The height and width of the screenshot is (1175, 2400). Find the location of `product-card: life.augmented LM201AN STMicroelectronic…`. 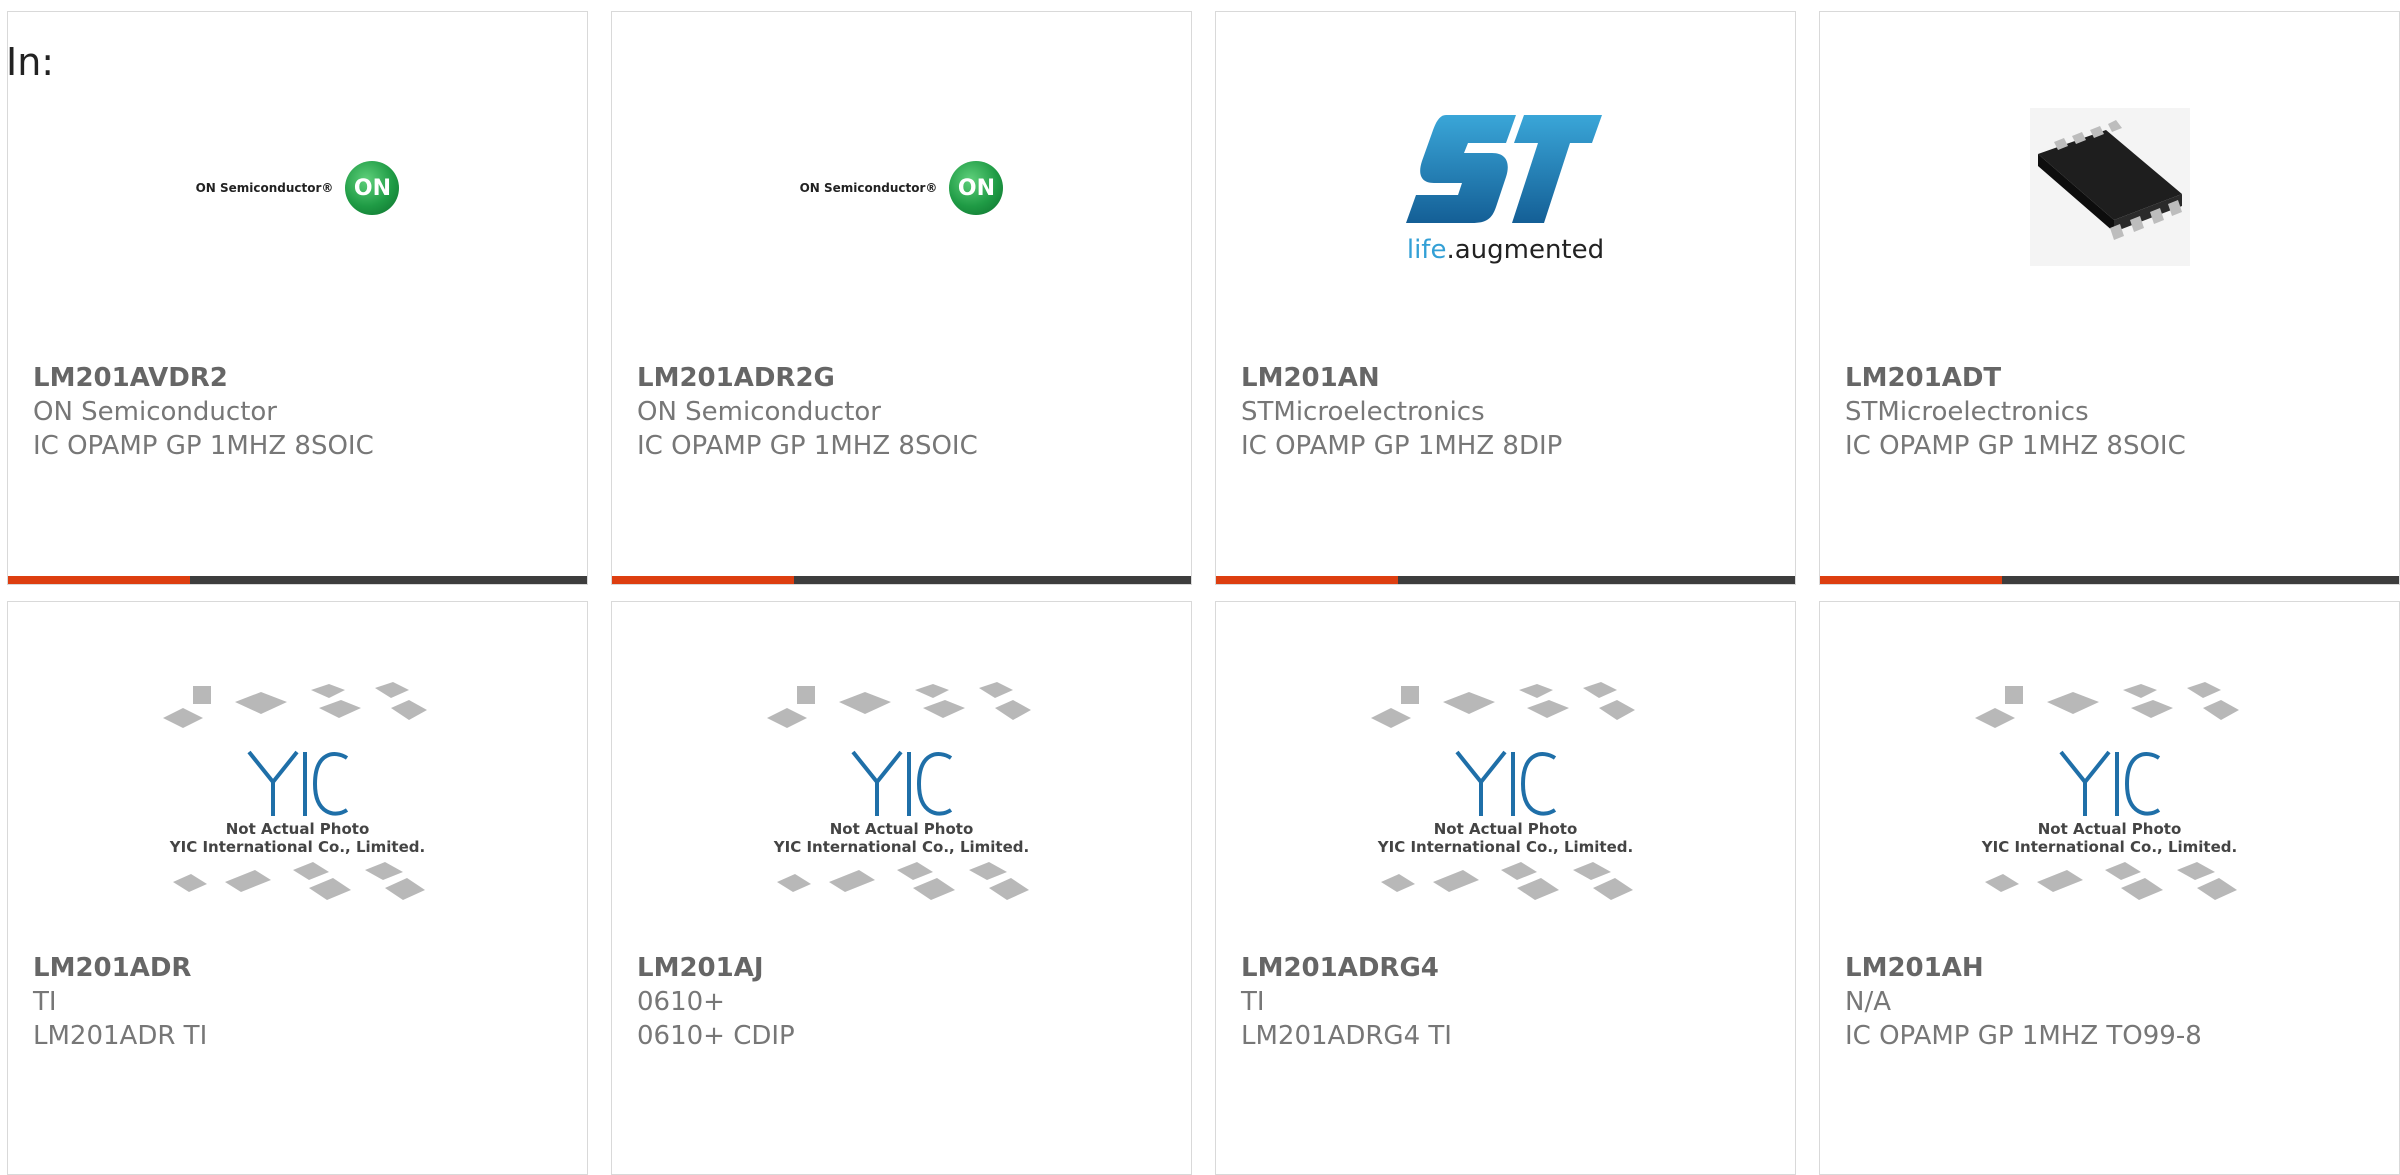

product-card: life.augmented LM201AN STMicroelectronic… is located at coordinates (1505, 298).